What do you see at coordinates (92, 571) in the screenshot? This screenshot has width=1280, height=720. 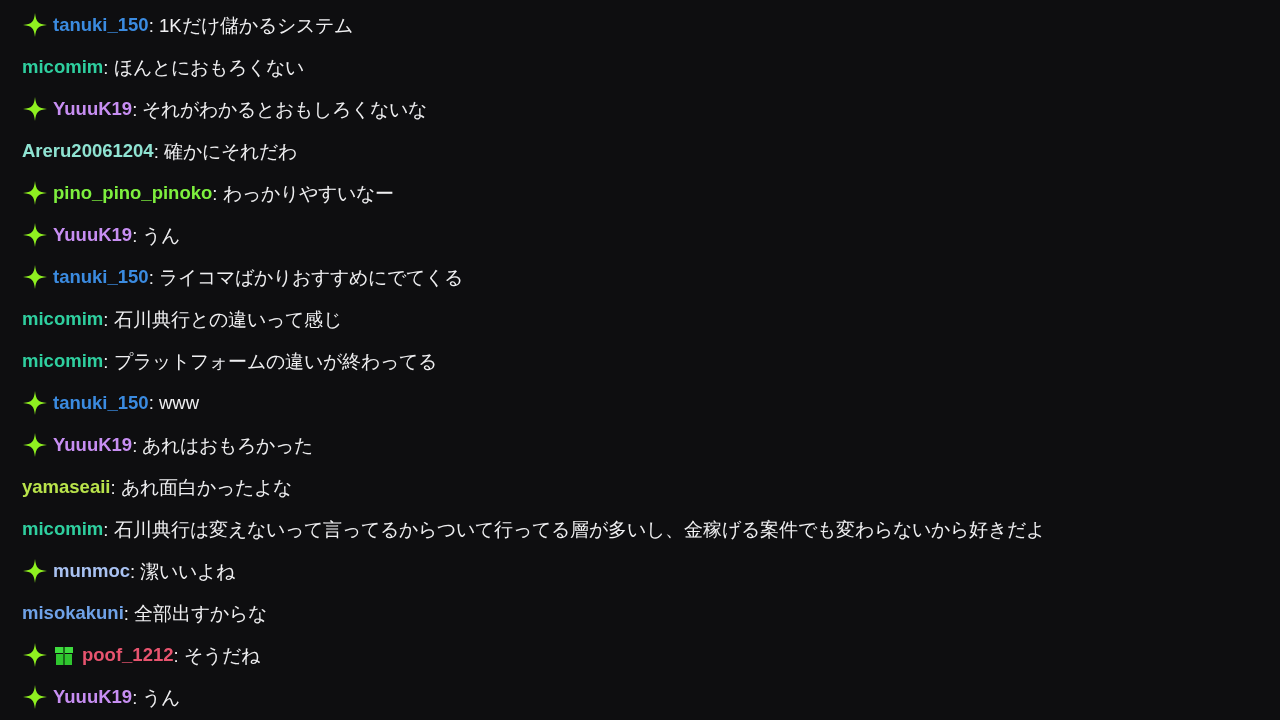 I see `username: munmoc` at bounding box center [92, 571].